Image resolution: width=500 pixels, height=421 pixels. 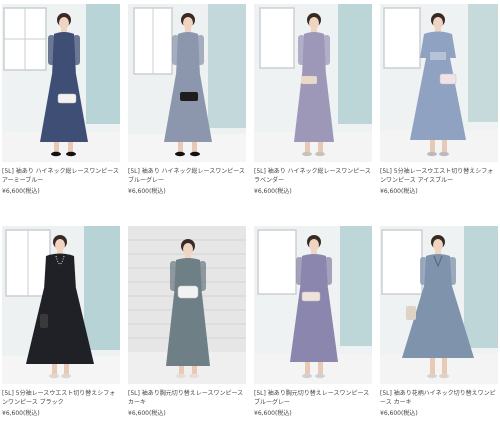 I want to click on dress-model-lavender-icon, so click(x=313, y=83).